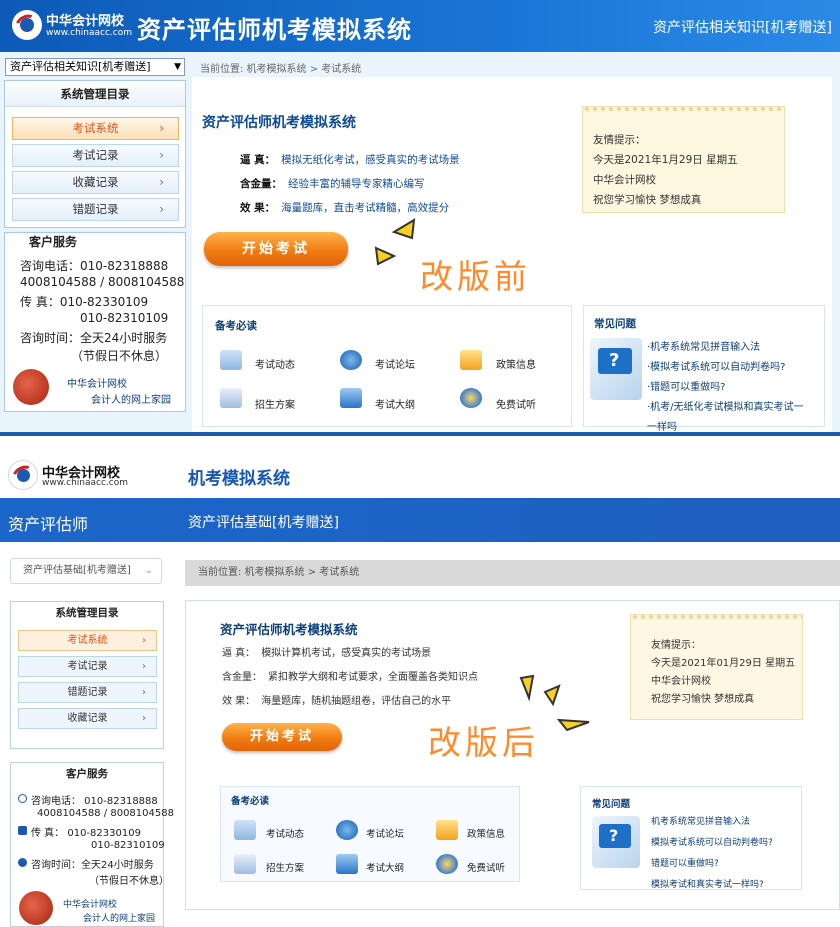  I want to click on service-fax2: 010-82310109, so click(124, 318).